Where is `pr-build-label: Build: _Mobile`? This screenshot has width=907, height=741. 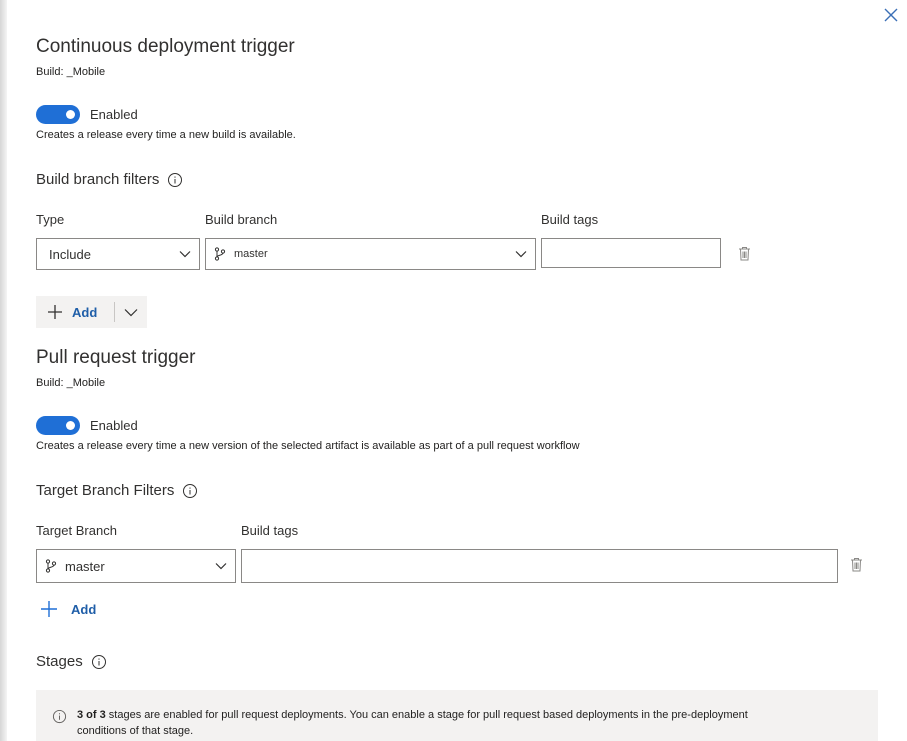
pr-build-label: Build: _Mobile is located at coordinates (71, 383).